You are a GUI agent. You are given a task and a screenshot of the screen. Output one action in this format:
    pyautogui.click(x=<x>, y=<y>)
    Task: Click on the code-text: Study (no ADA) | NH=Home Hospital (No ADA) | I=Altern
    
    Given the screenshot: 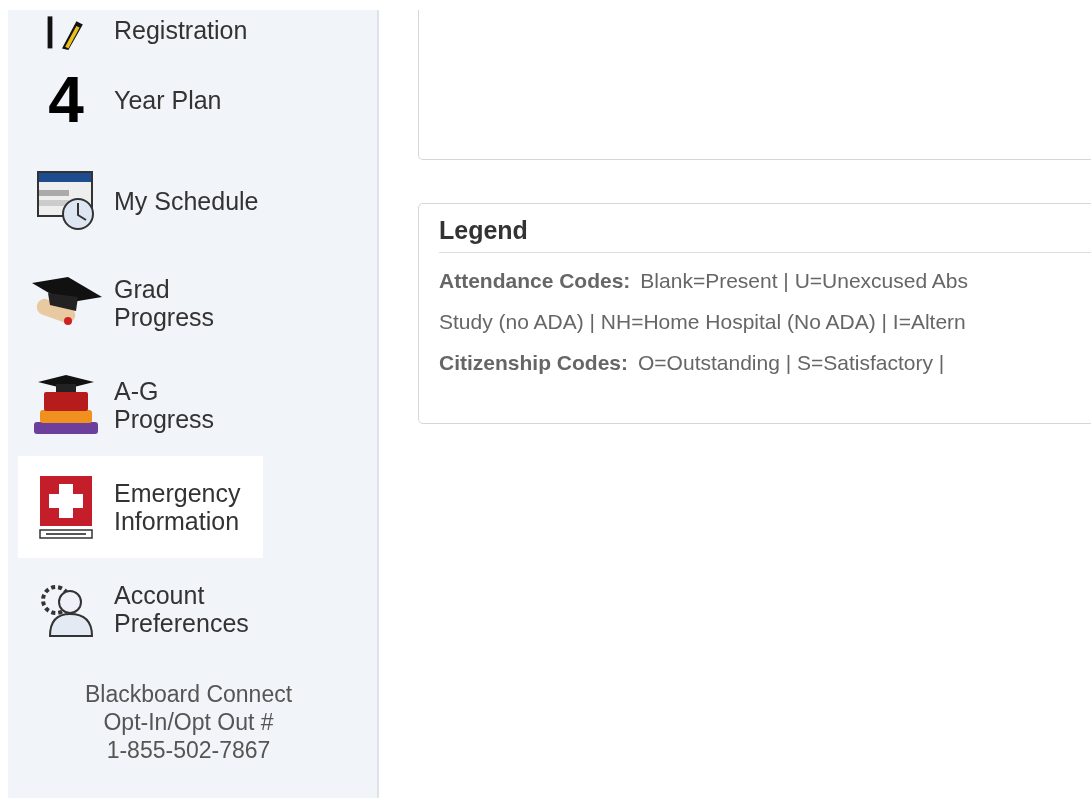 What is the action you would take?
    pyautogui.click(x=702, y=322)
    